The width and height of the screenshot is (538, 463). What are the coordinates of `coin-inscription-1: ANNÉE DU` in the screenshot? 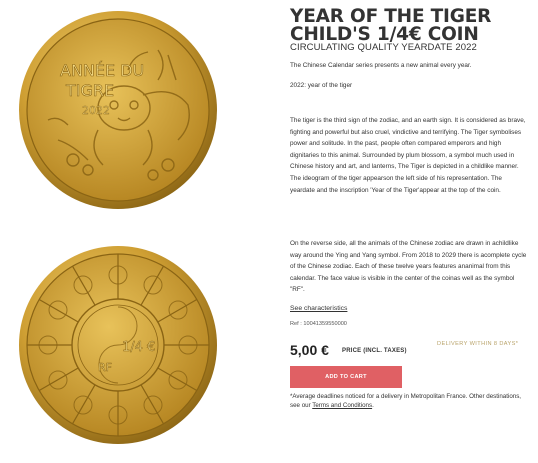 It's located at (102, 70).